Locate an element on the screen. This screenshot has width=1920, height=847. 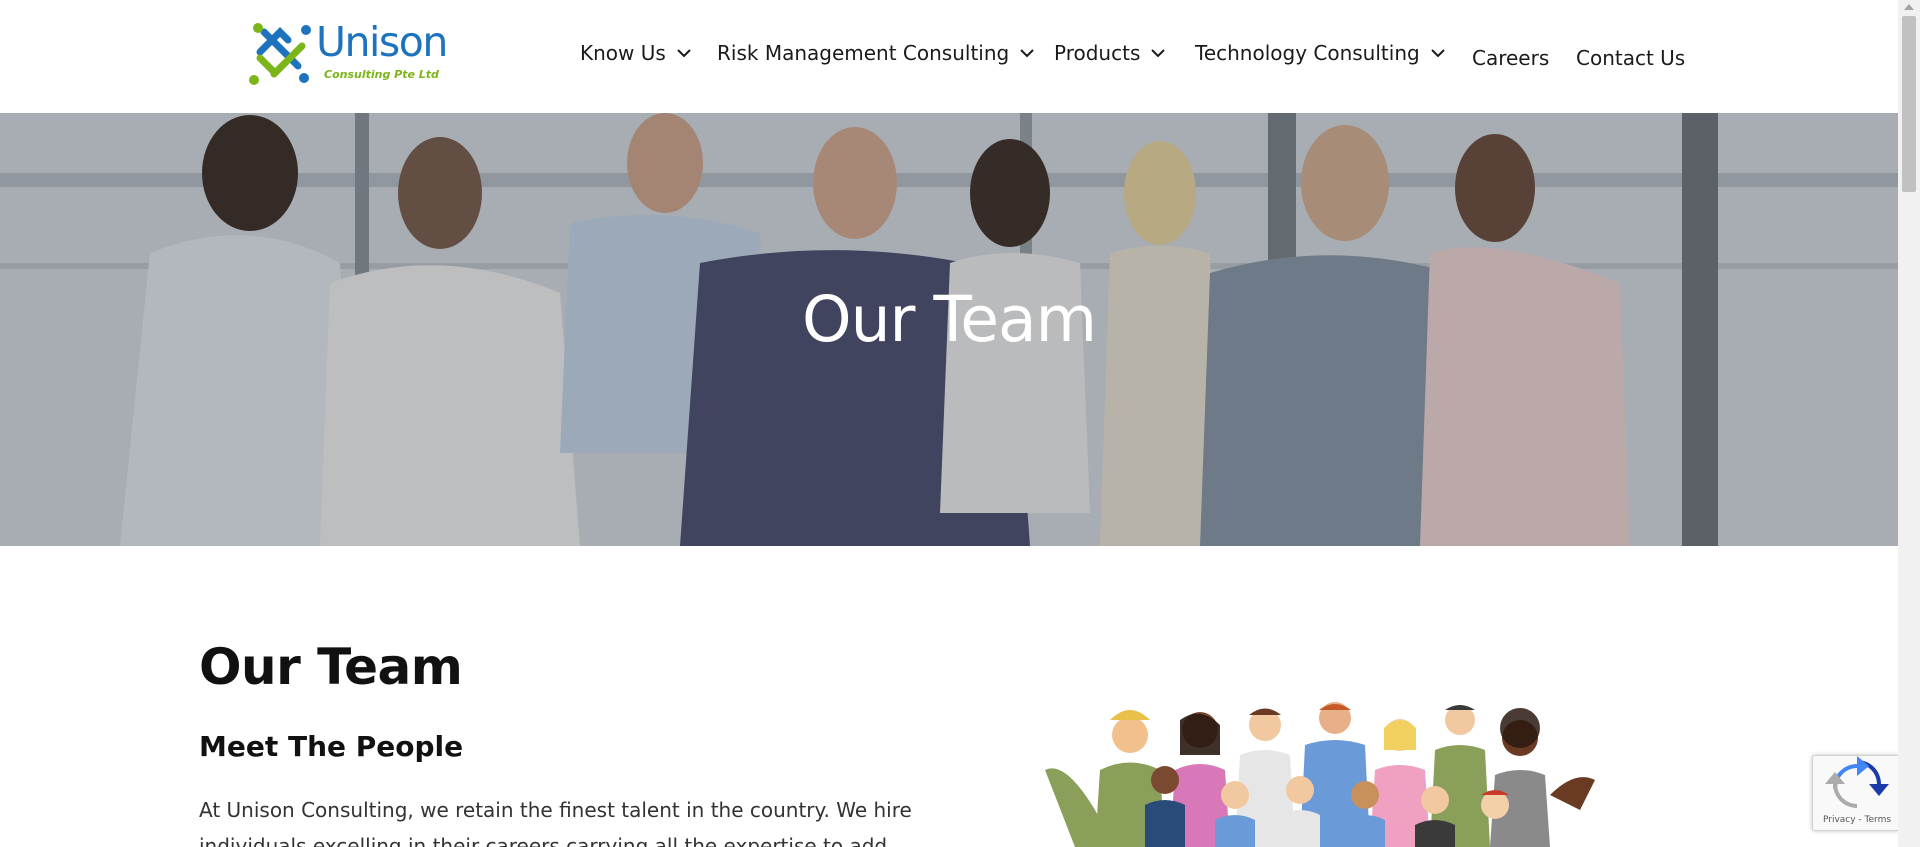
nav-item-risk-management-consulting: Risk Management Consulting is located at coordinates (876, 53).